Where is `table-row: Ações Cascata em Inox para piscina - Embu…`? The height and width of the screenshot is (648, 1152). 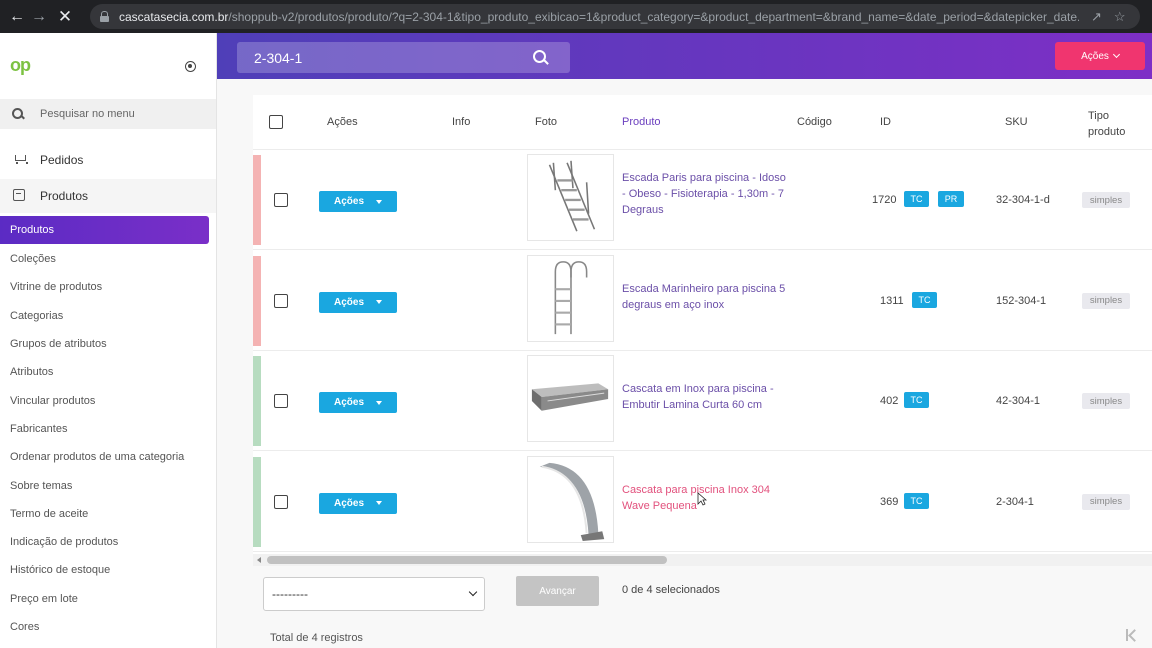 table-row: Ações Cascata em Inox para piscina - Embu… is located at coordinates (702, 401).